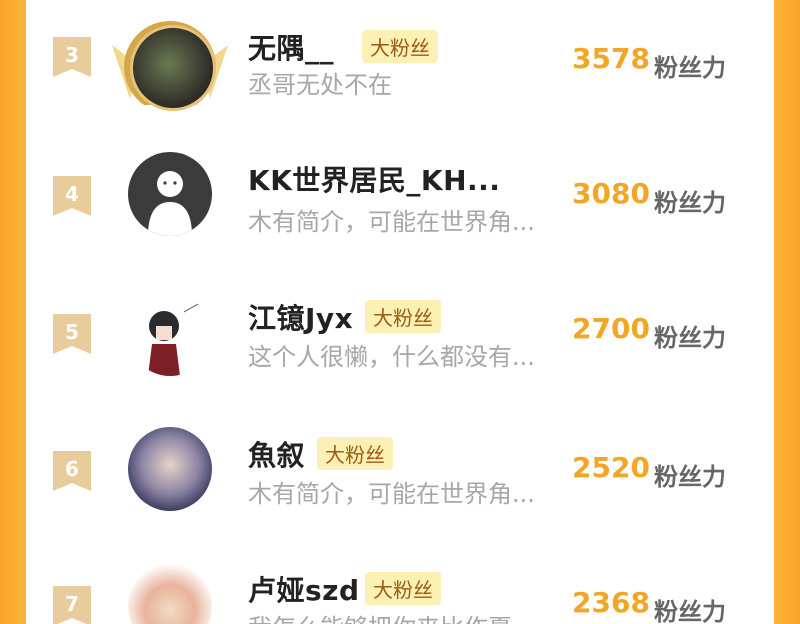  Describe the element at coordinates (72, 469) in the screenshot. I see `rank-number: 6` at that location.